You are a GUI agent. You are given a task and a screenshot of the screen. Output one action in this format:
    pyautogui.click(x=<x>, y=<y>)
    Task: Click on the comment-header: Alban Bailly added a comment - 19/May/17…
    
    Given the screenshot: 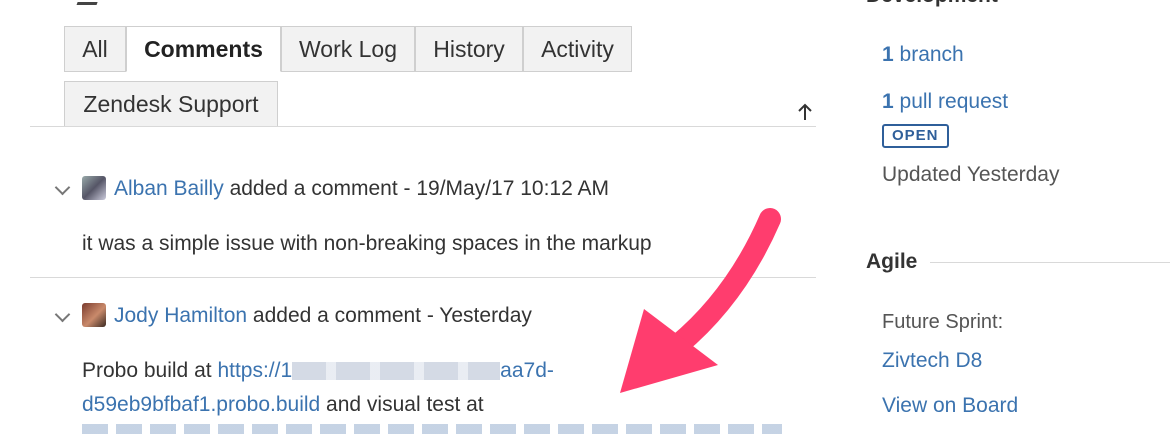 What is the action you would take?
    pyautogui.click(x=361, y=189)
    